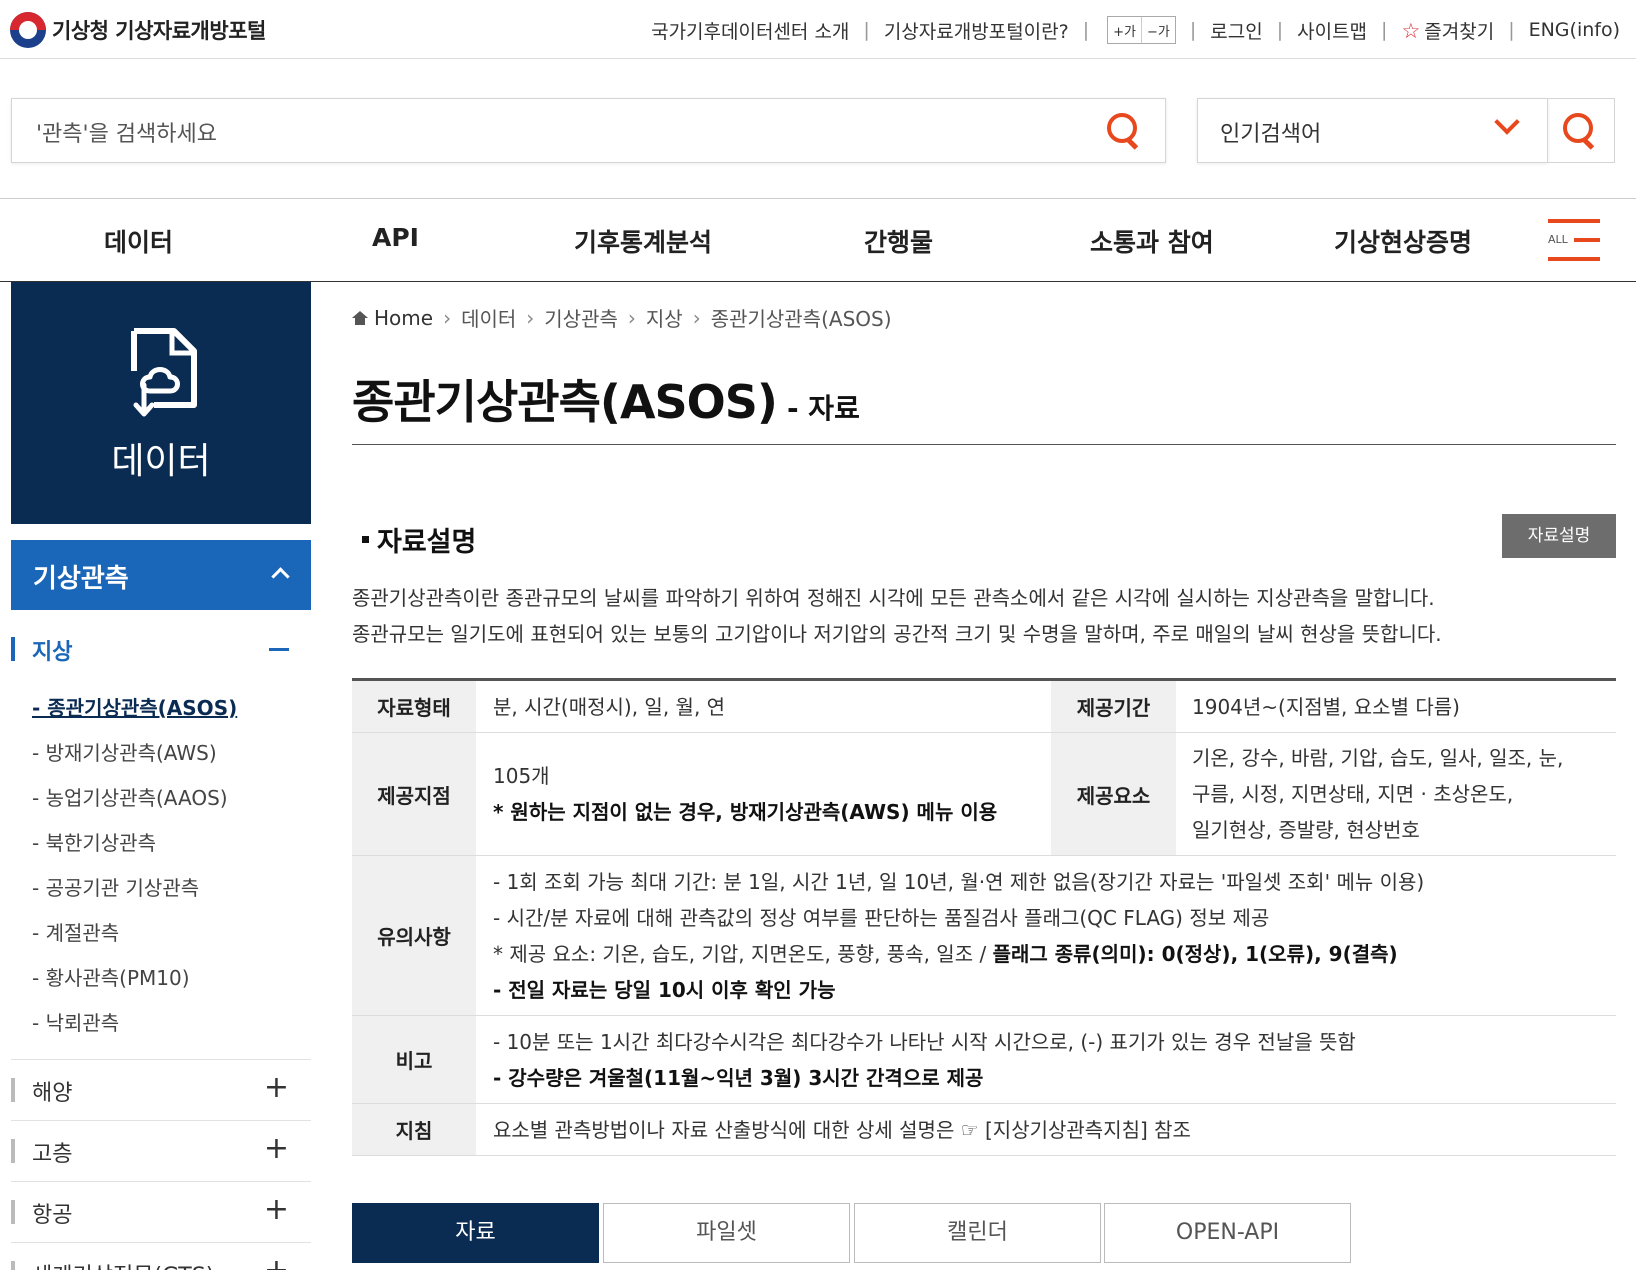 Image resolution: width=1636 pixels, height=1270 pixels. What do you see at coordinates (750, 30) in the screenshot?
I see `link-about-climate-center: 국가기후데이터센터 소개` at bounding box center [750, 30].